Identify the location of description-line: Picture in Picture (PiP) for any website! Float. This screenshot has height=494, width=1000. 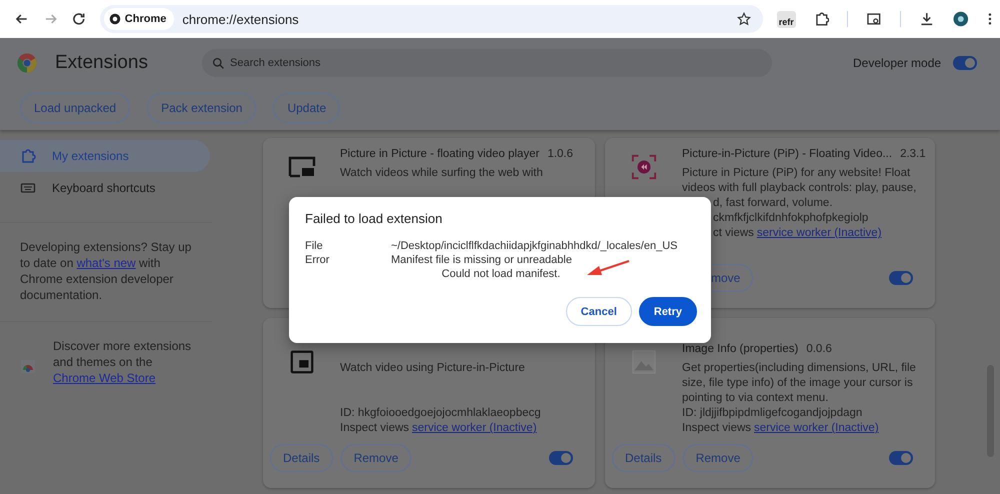
(797, 173).